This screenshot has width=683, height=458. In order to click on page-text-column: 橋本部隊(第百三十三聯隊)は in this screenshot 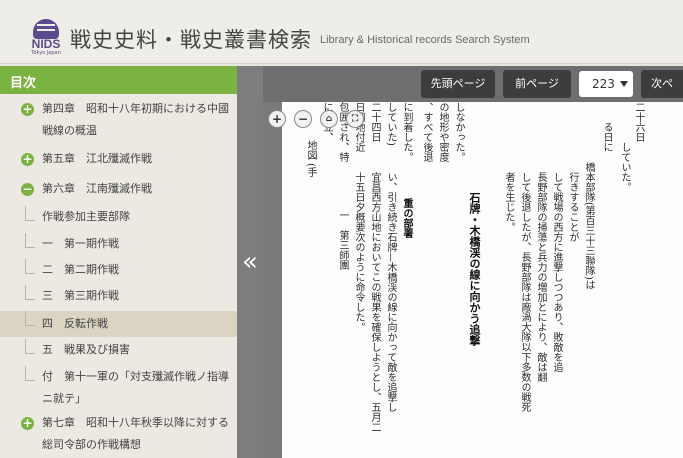, I will do `click(588, 226)`.